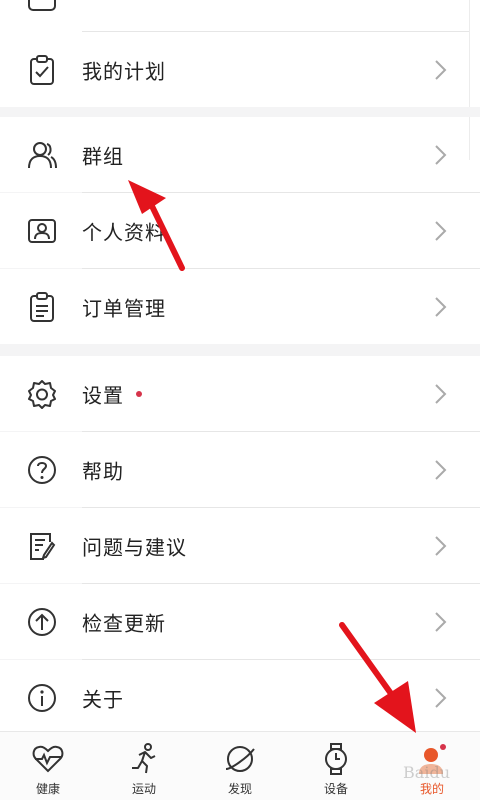 The height and width of the screenshot is (800, 480). I want to click on menu-item-label: 订单管理, so click(124, 308).